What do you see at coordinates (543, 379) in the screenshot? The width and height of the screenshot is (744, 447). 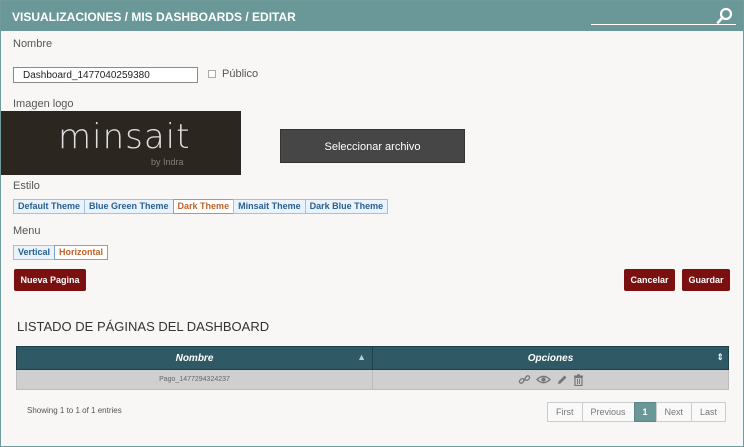 I see `view-icon` at bounding box center [543, 379].